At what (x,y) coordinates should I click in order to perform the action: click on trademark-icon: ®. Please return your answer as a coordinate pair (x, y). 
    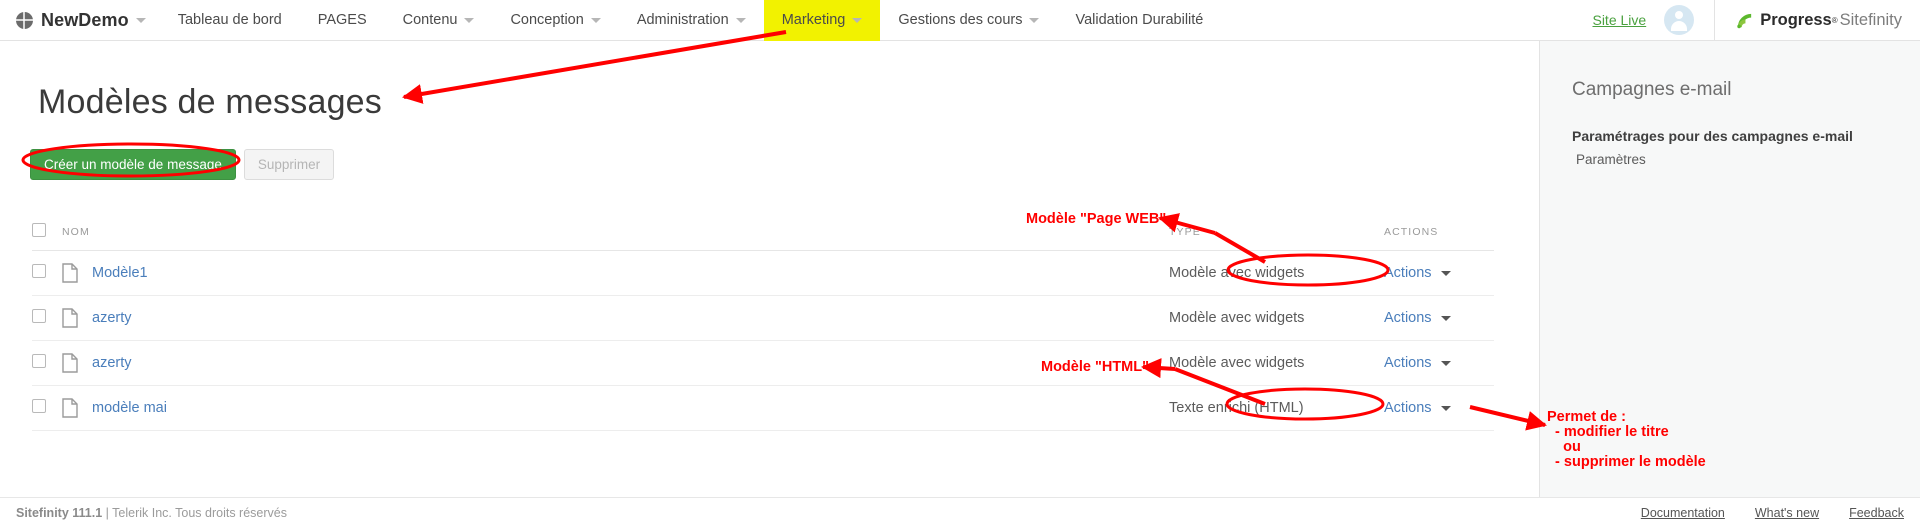
    Looking at the image, I should click on (1834, 20).